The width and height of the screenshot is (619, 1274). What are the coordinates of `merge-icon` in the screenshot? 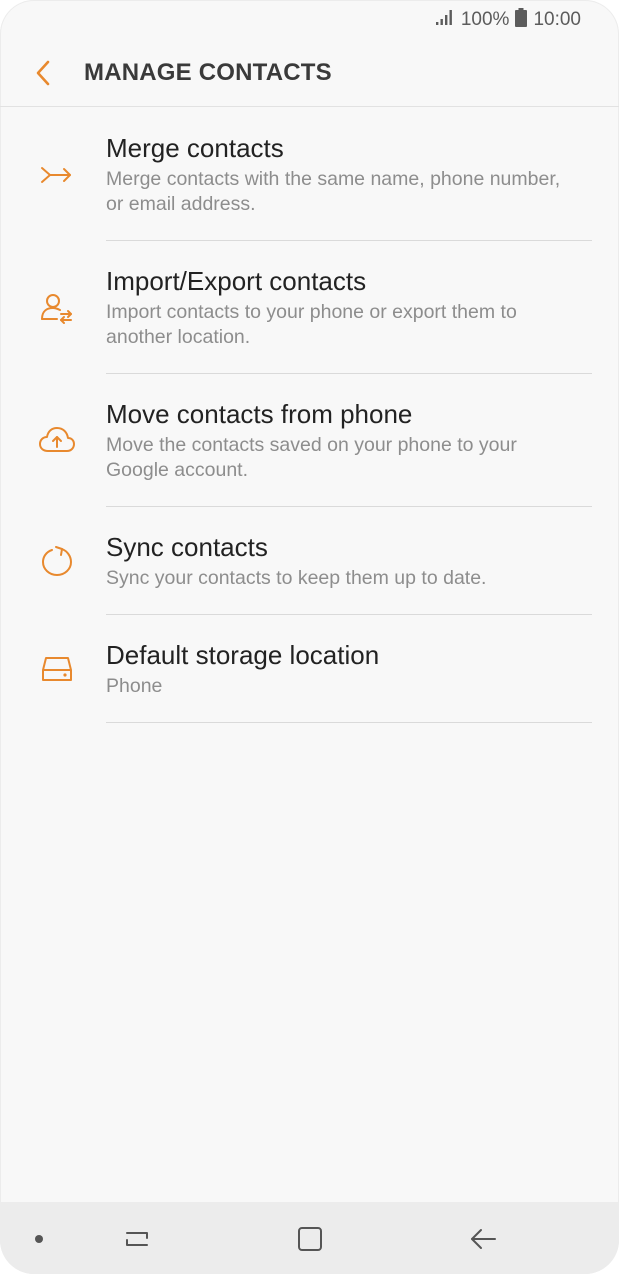 It's located at (57, 175).